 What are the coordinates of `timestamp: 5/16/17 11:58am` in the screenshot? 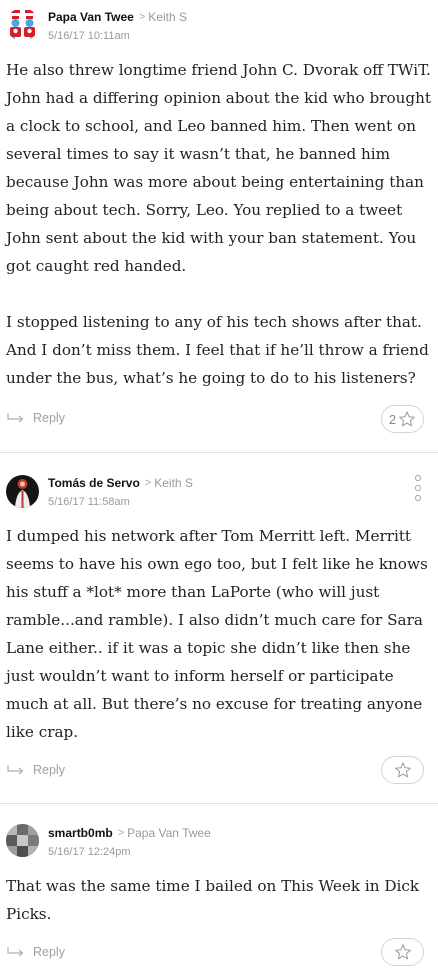 It's located at (89, 502).